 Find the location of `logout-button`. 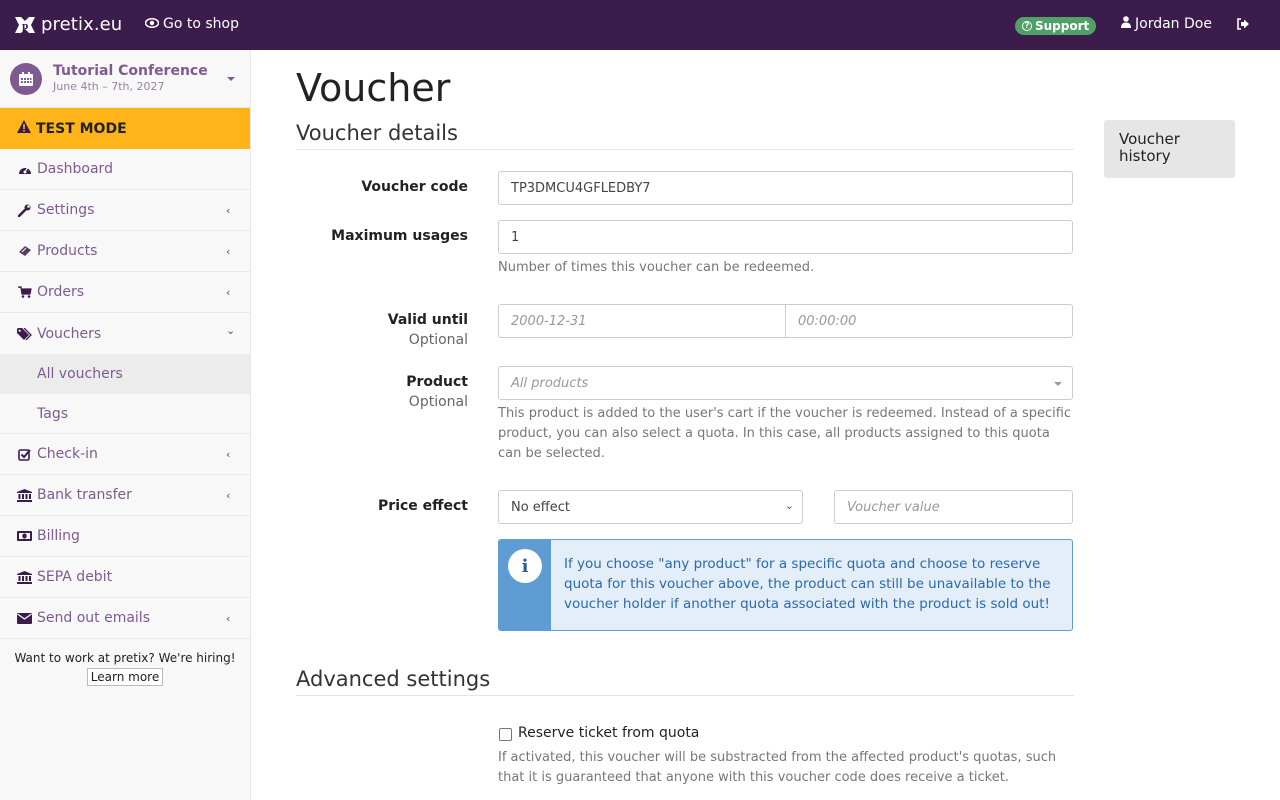

logout-button is located at coordinates (1243, 26).